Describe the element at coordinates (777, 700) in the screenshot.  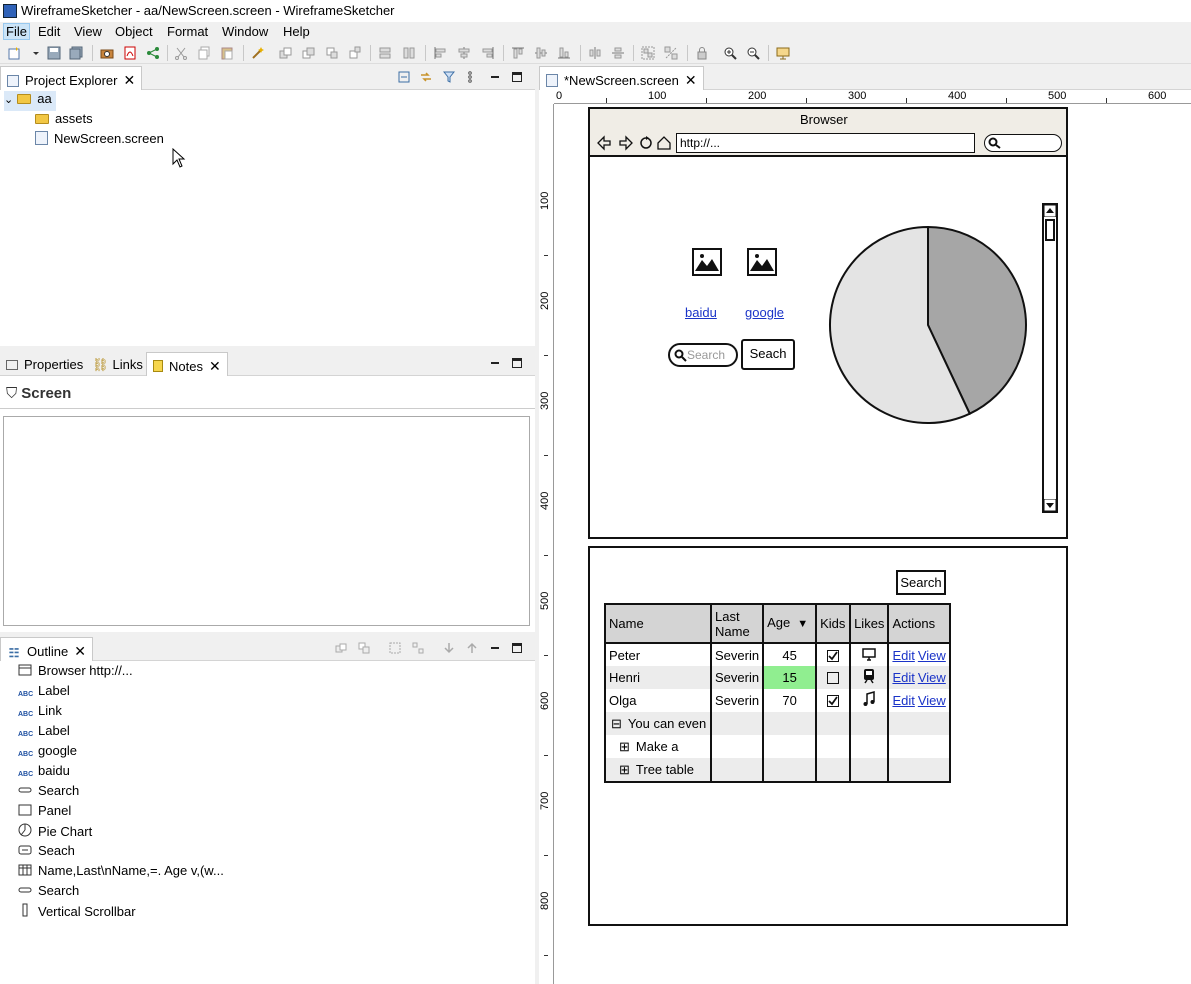
I see `table-row: Olga Severin 70 Edit View` at that location.